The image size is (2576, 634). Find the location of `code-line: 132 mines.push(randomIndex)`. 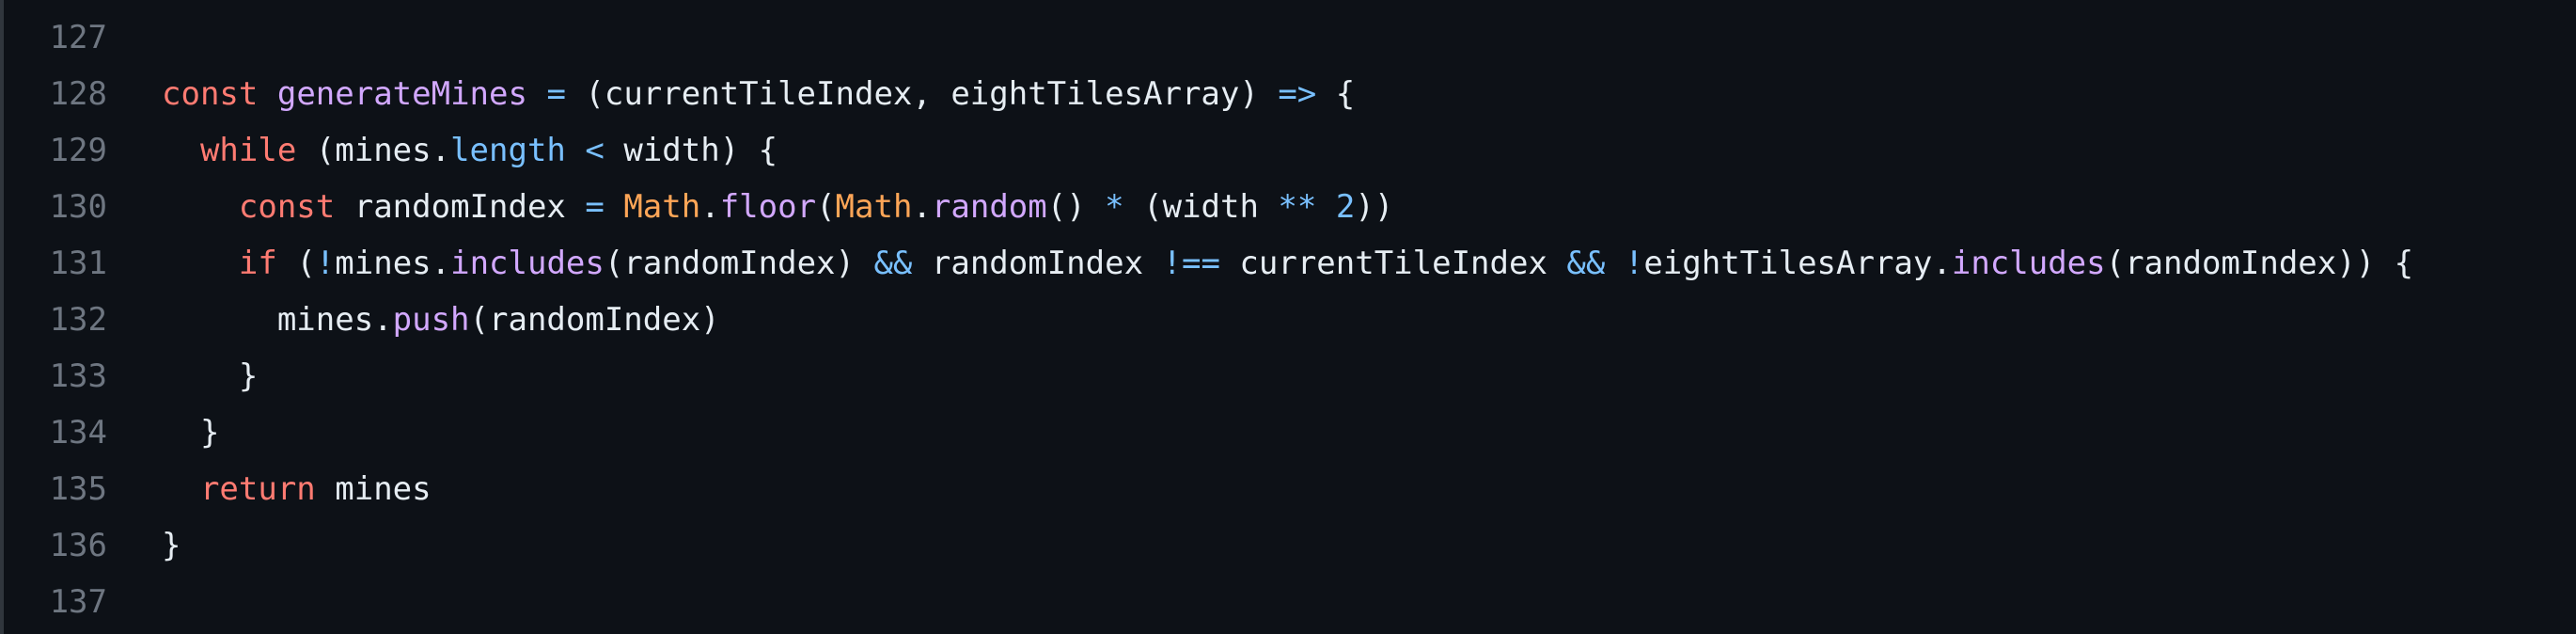

code-line: 132 mines.push(randomIndex) is located at coordinates (1290, 320).